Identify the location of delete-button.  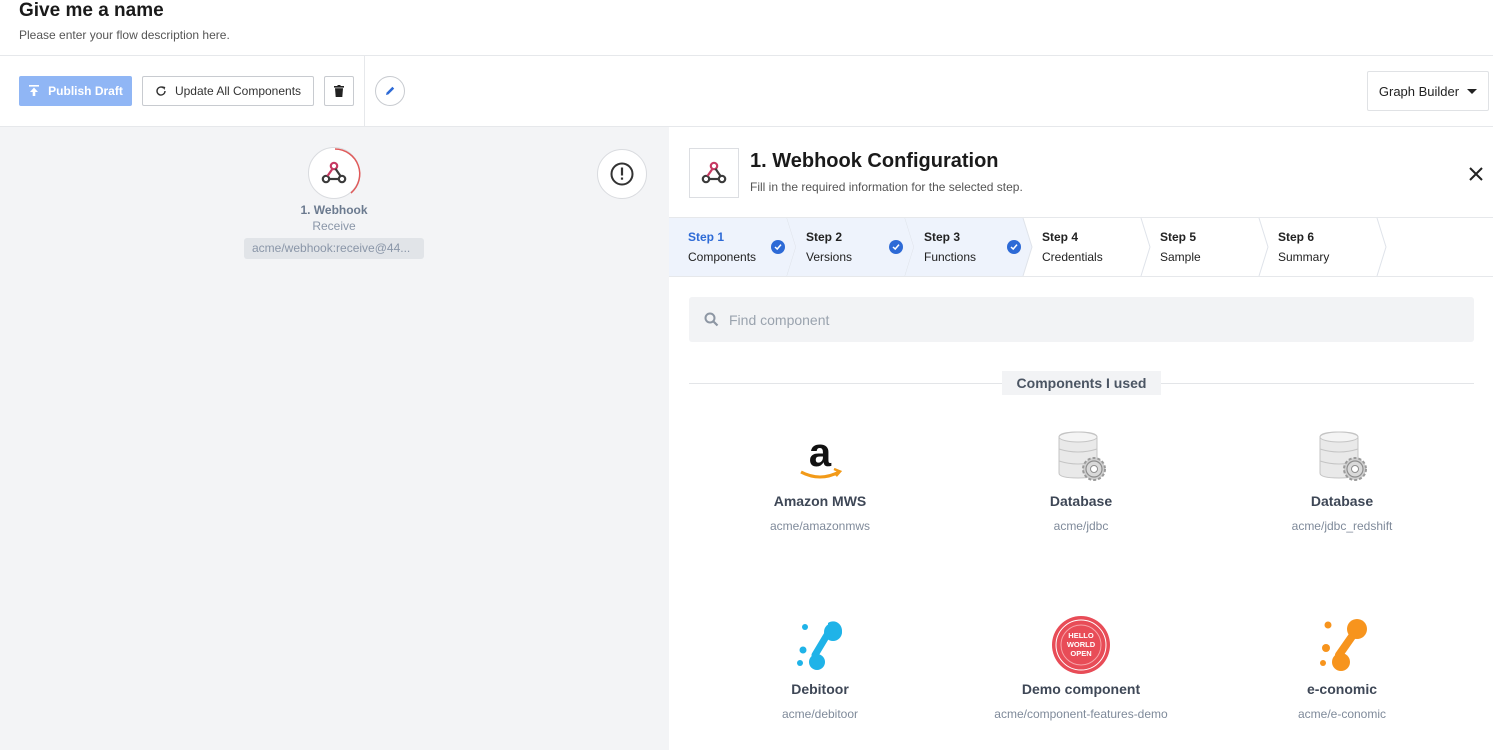
(339, 91).